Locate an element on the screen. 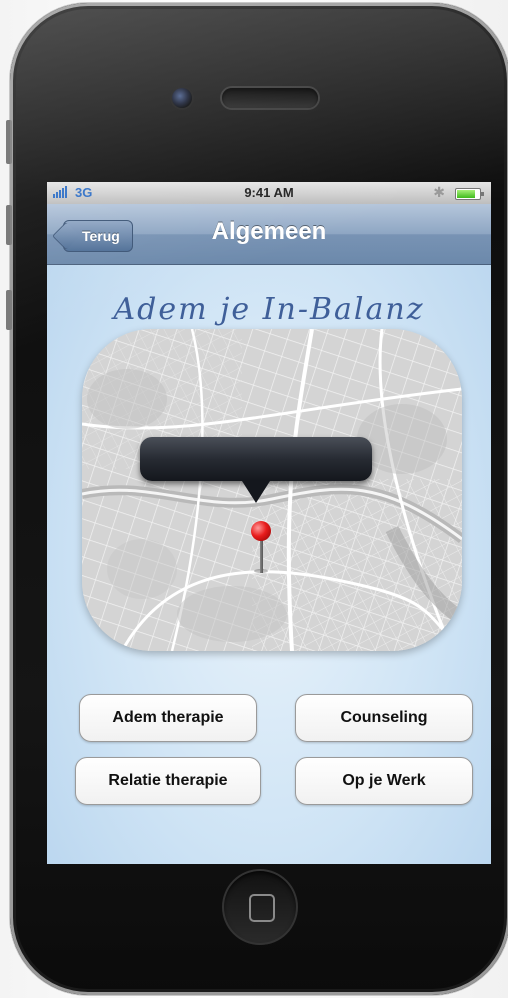  back-button: Terug is located at coordinates (98, 236).